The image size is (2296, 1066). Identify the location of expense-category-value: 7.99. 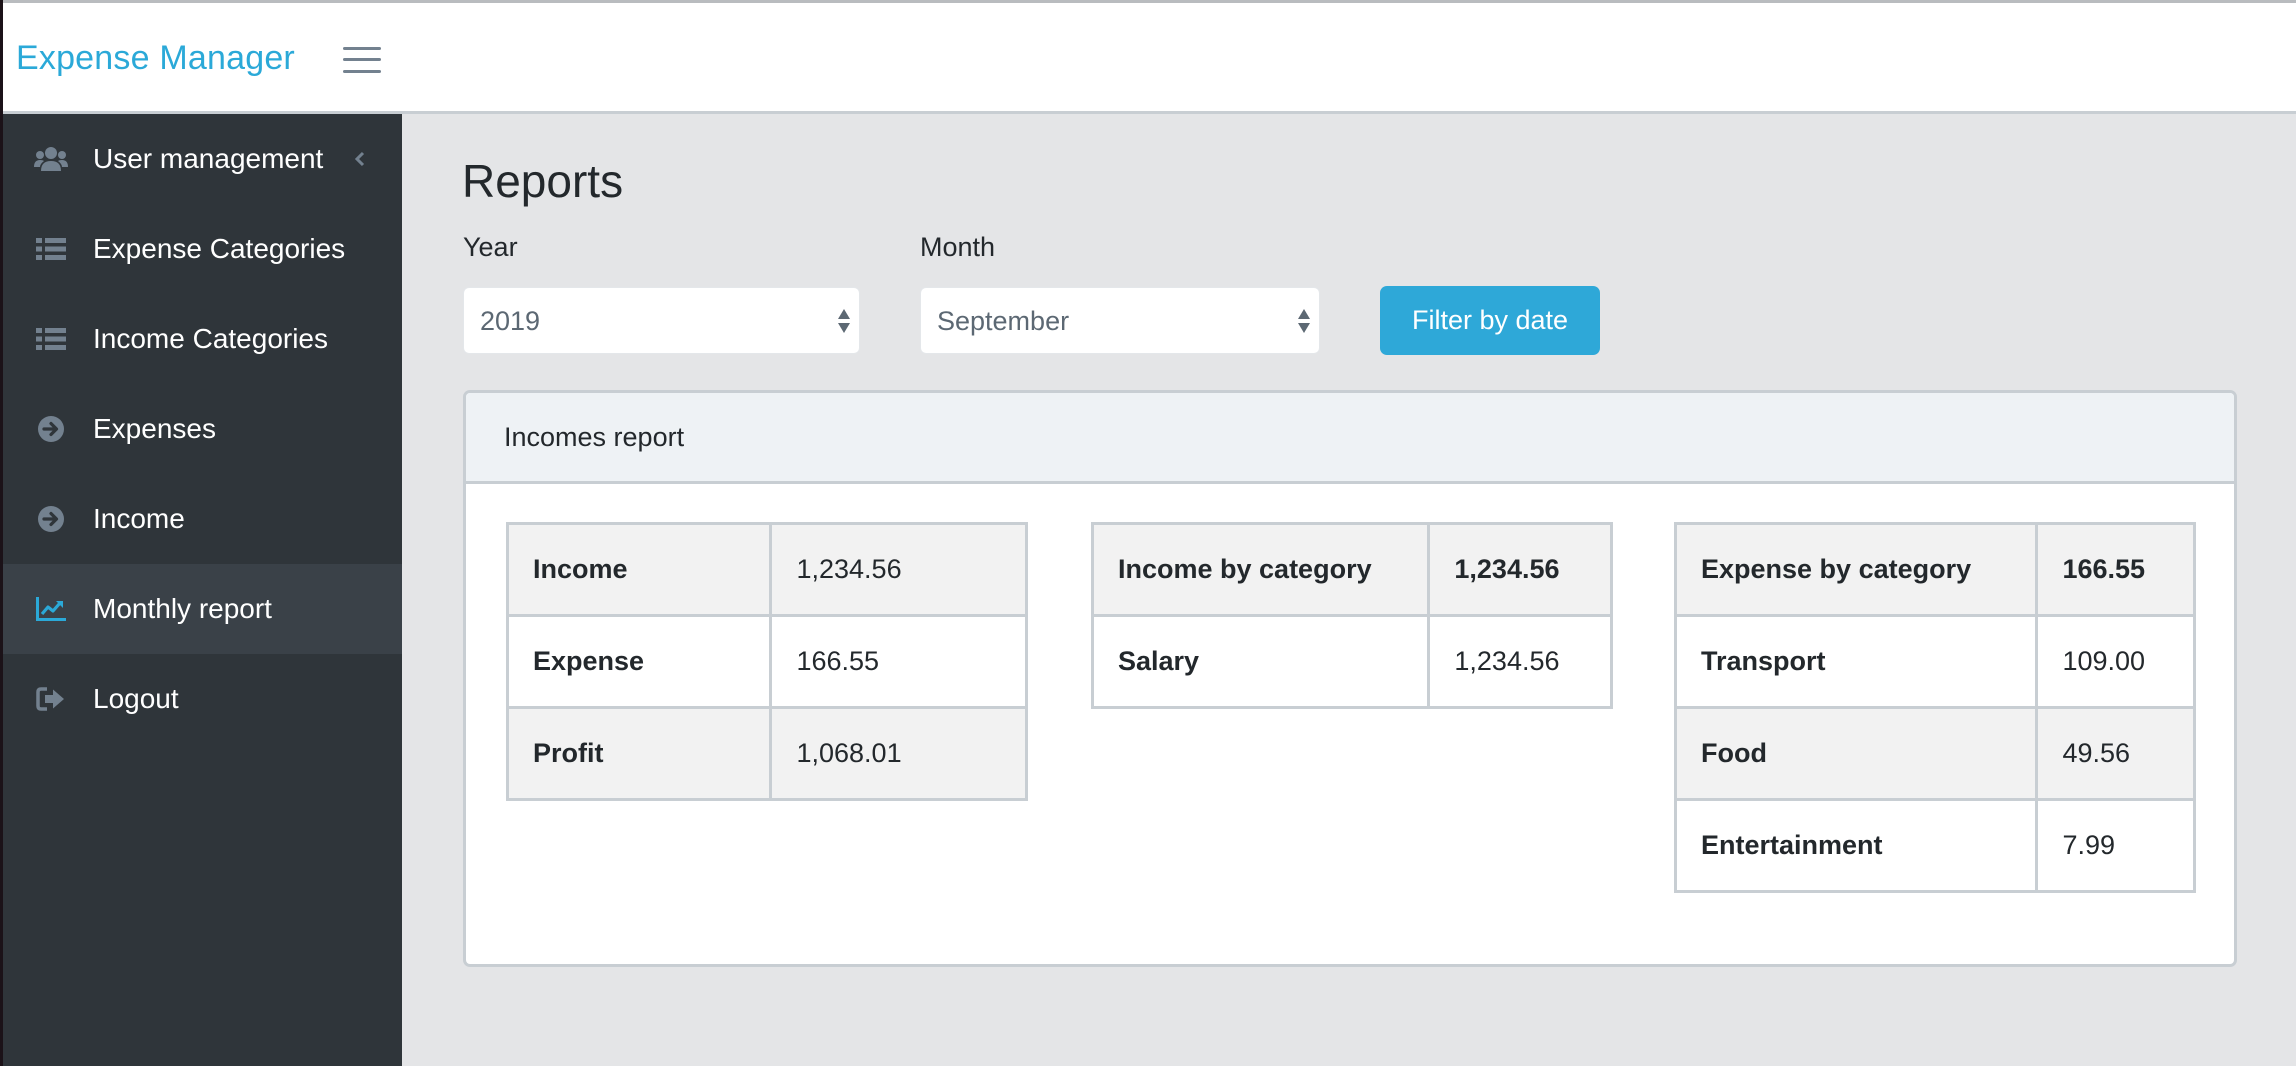
(2115, 845).